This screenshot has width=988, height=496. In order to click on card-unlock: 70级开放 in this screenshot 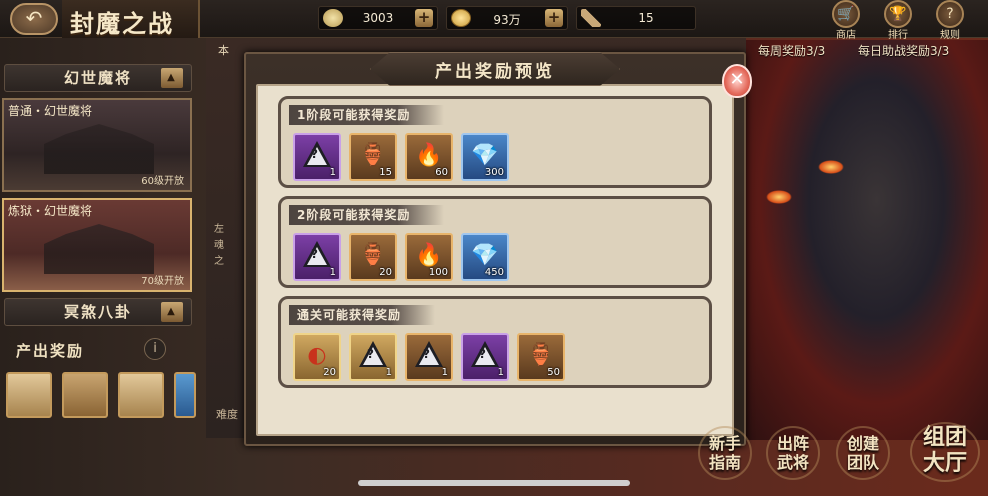, I will do `click(162, 281)`.